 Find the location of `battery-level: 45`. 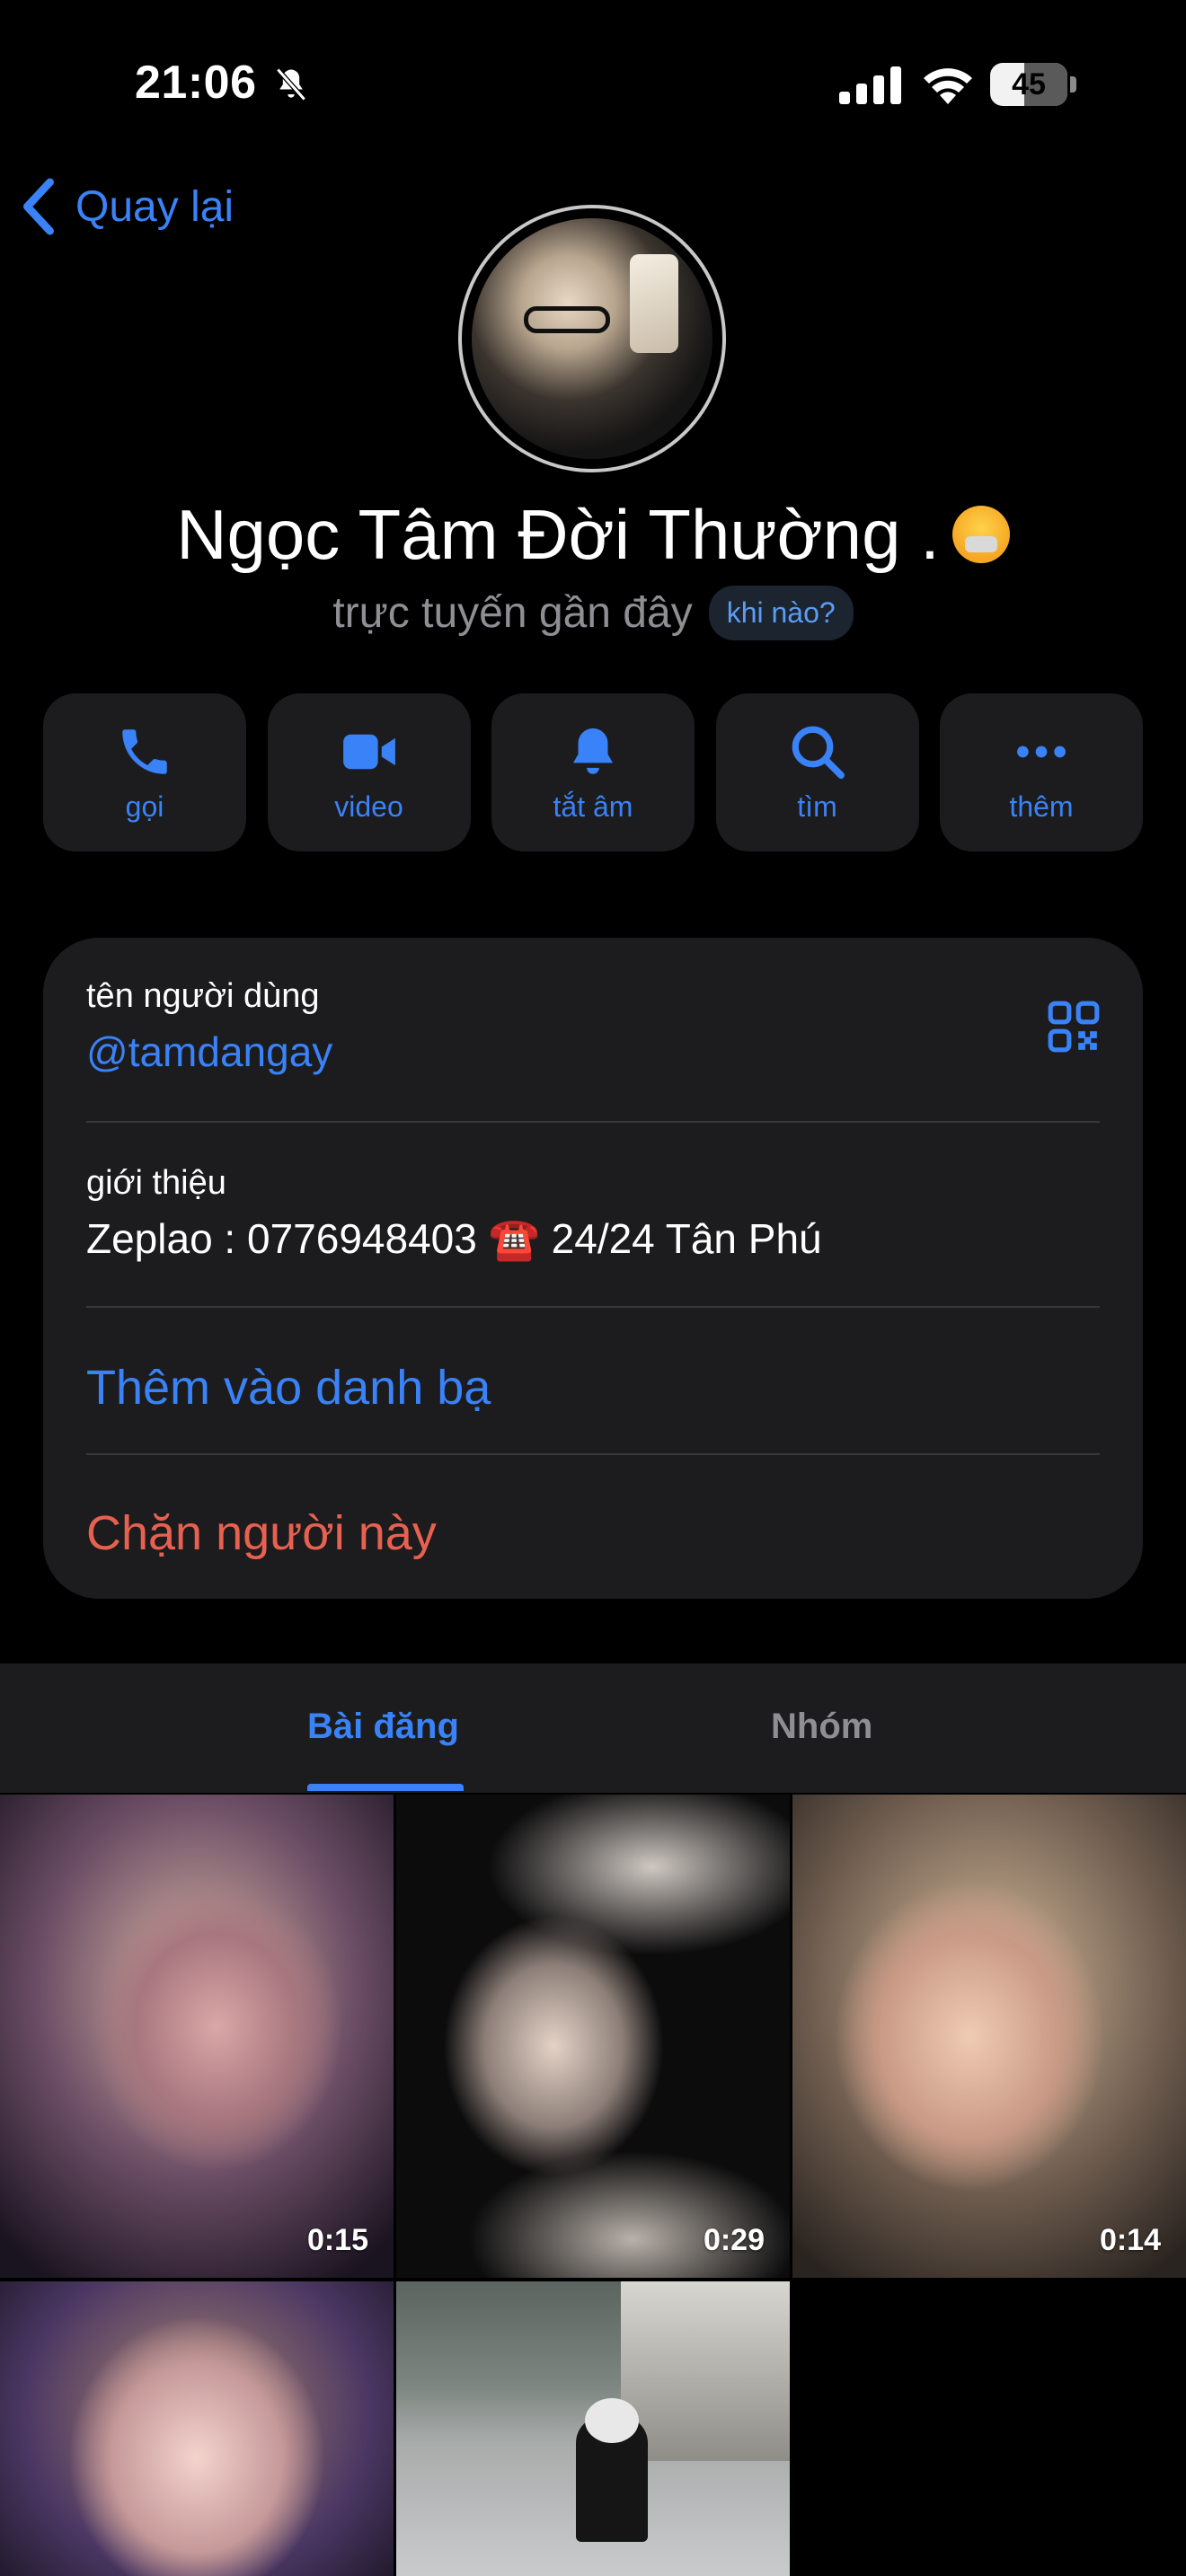

battery-level: 45 is located at coordinates (1029, 84).